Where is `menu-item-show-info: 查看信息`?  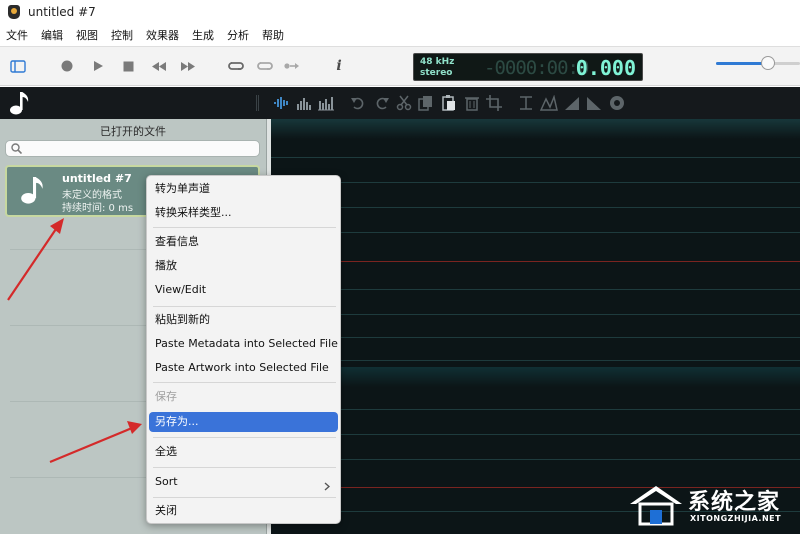 menu-item-show-info: 查看信息 is located at coordinates (243, 242).